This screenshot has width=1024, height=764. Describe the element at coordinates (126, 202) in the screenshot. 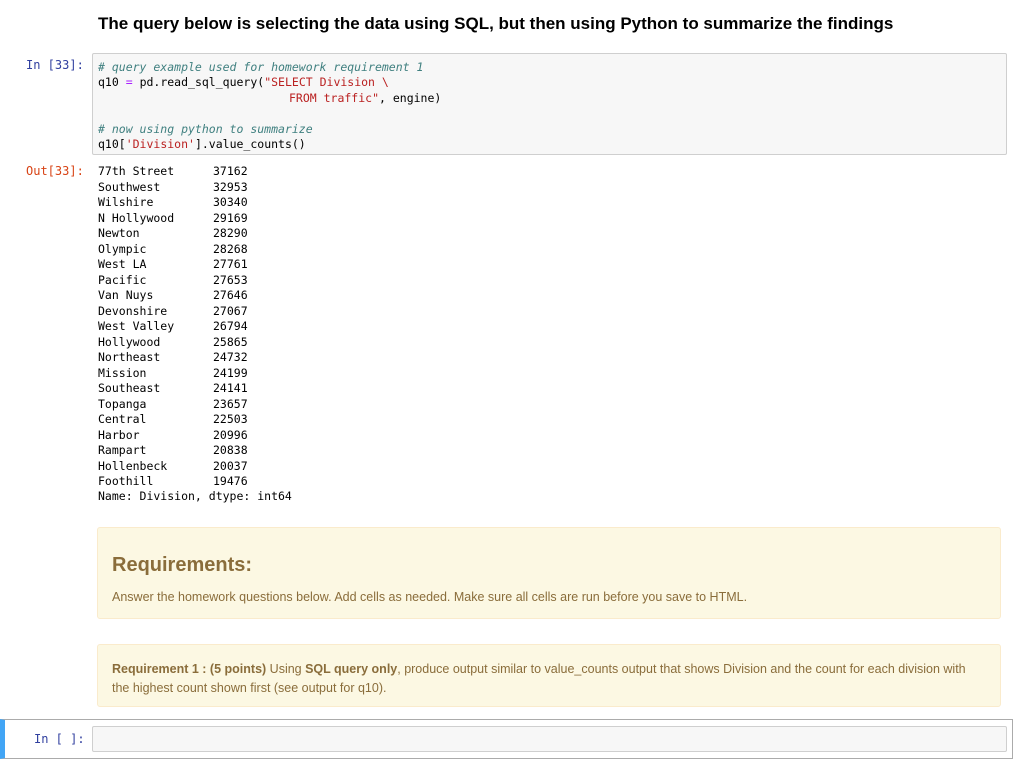

I see `division-label: Wilshire` at that location.